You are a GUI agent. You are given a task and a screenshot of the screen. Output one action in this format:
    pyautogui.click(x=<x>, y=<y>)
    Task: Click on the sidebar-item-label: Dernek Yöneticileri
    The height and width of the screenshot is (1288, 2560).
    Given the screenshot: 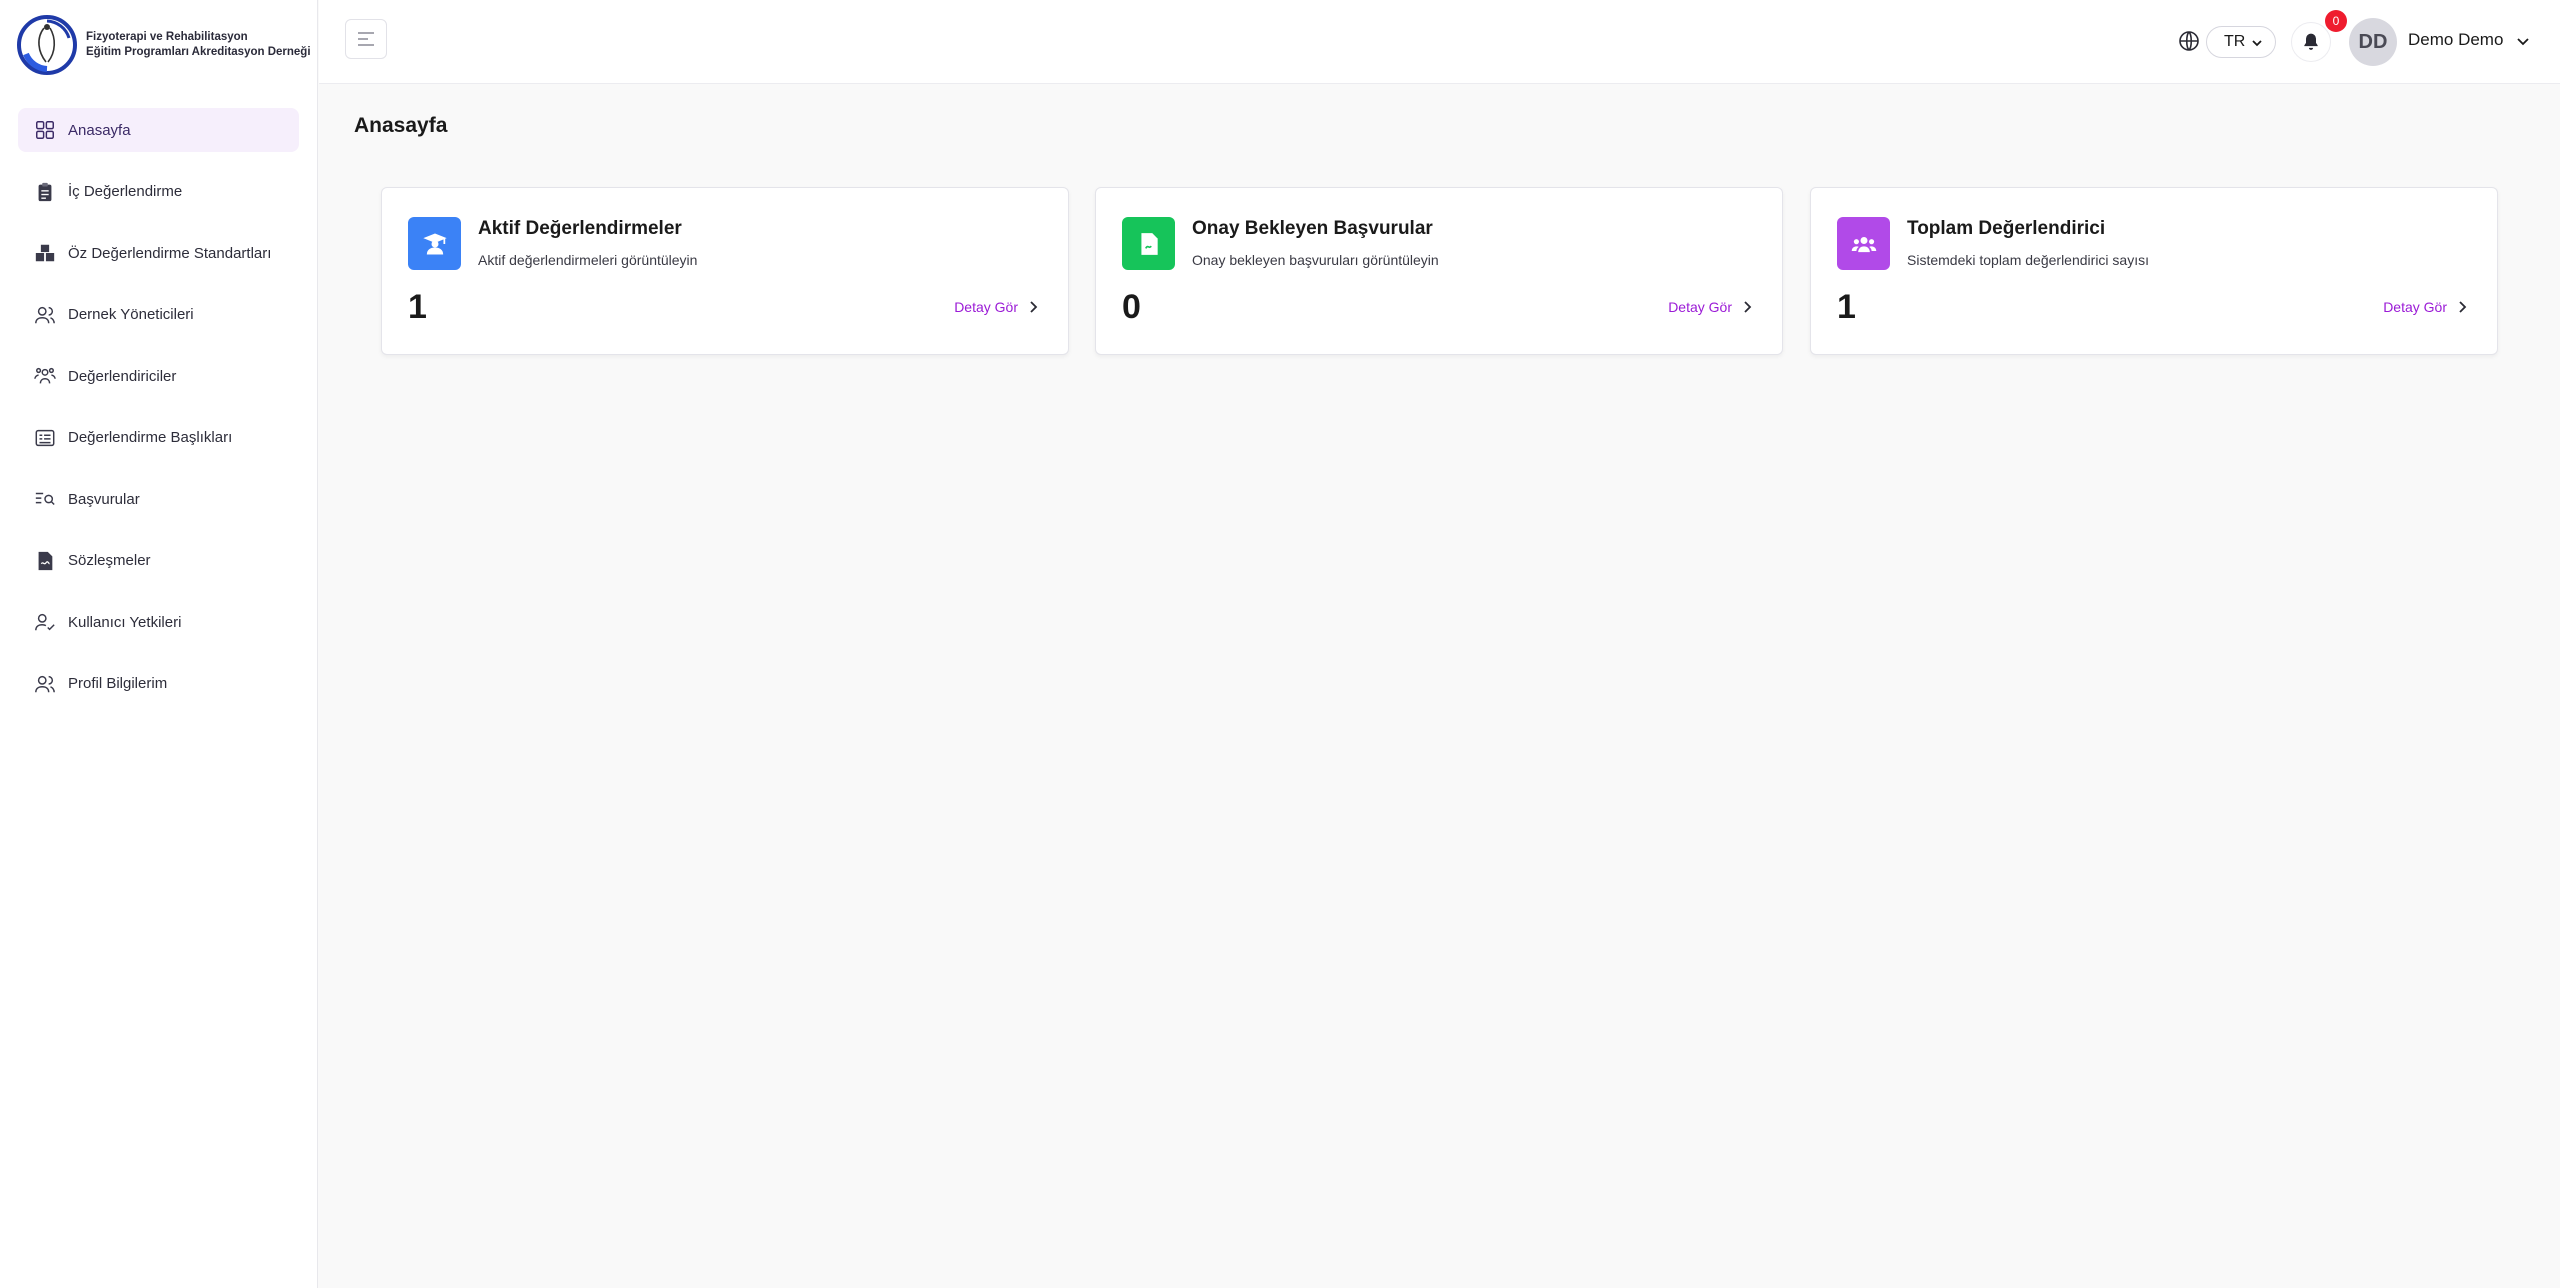 What is the action you would take?
    pyautogui.click(x=131, y=314)
    